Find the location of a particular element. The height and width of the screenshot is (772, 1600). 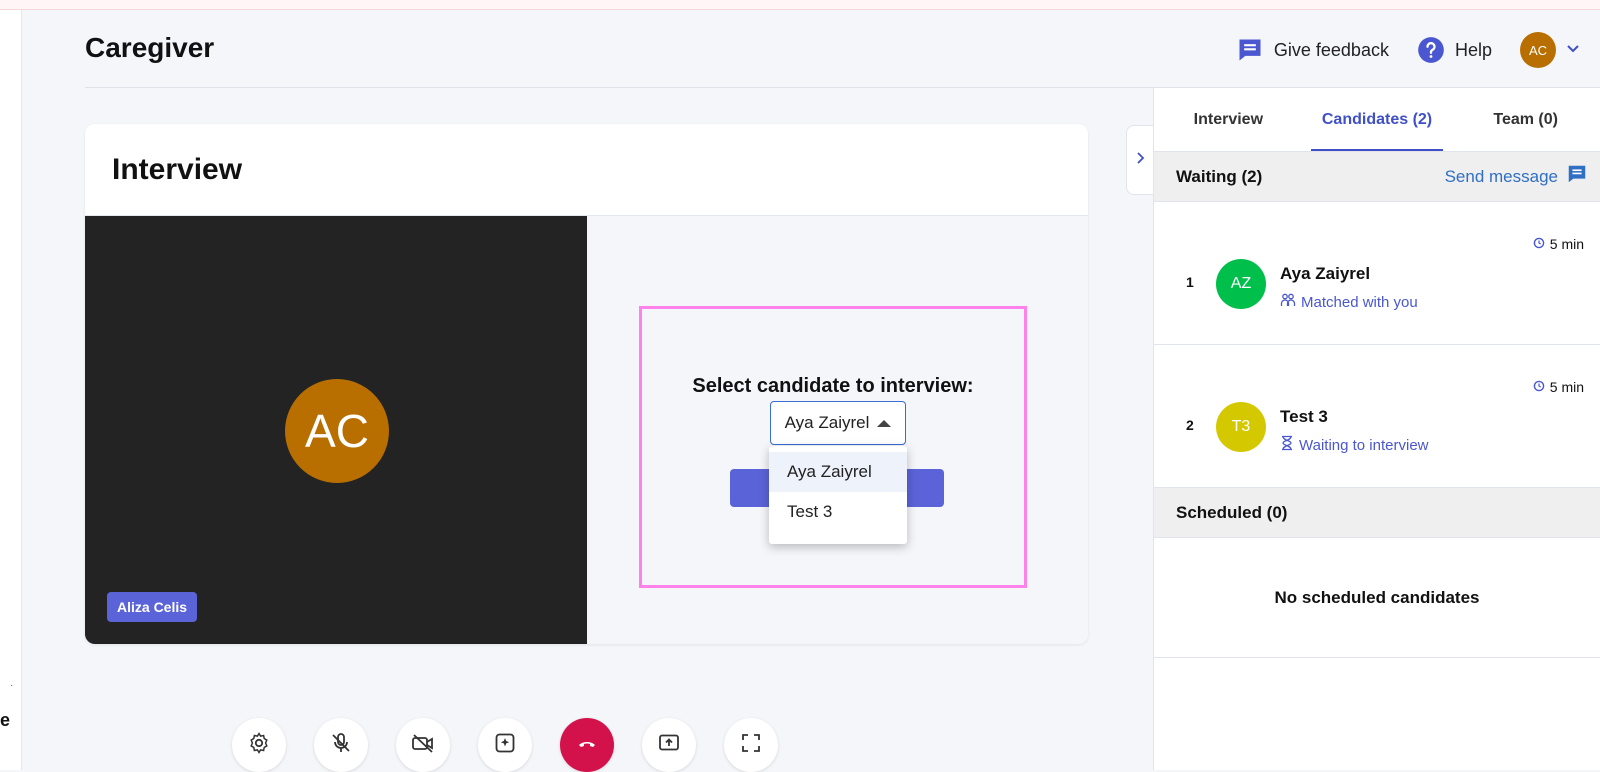

give-feedback-button: Give feedback is located at coordinates (1312, 50).